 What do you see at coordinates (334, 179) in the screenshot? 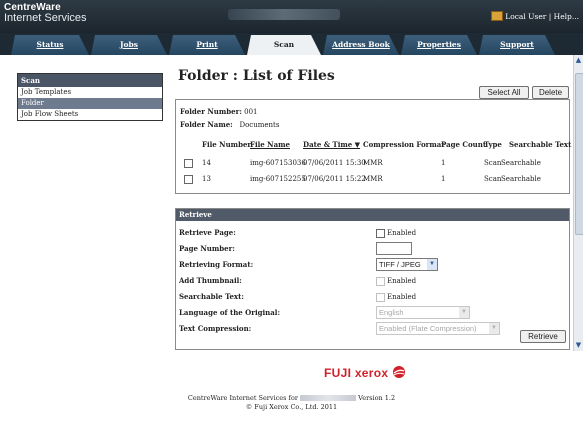
I see `file-datetime: 07/06/2011 15:22` at bounding box center [334, 179].